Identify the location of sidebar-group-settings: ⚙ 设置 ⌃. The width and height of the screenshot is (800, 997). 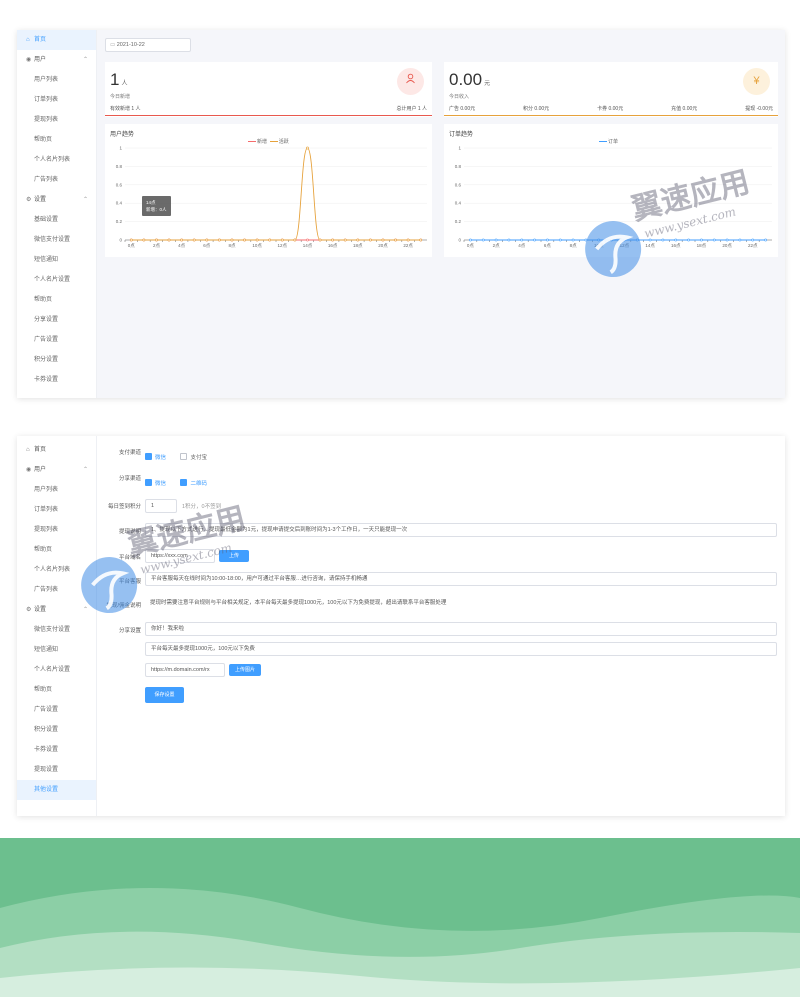
(56, 200).